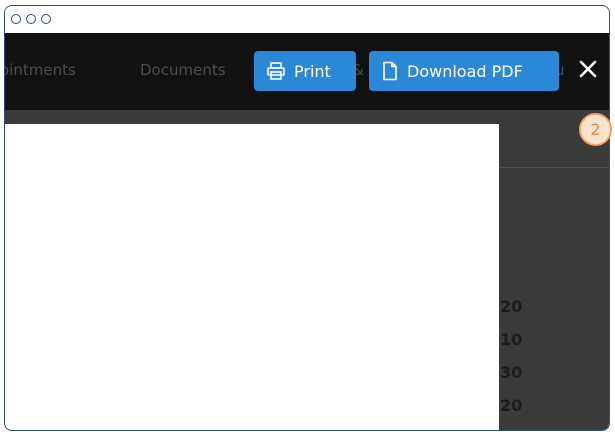  I want to click on download-pdf-button: Download PDF, so click(464, 71).